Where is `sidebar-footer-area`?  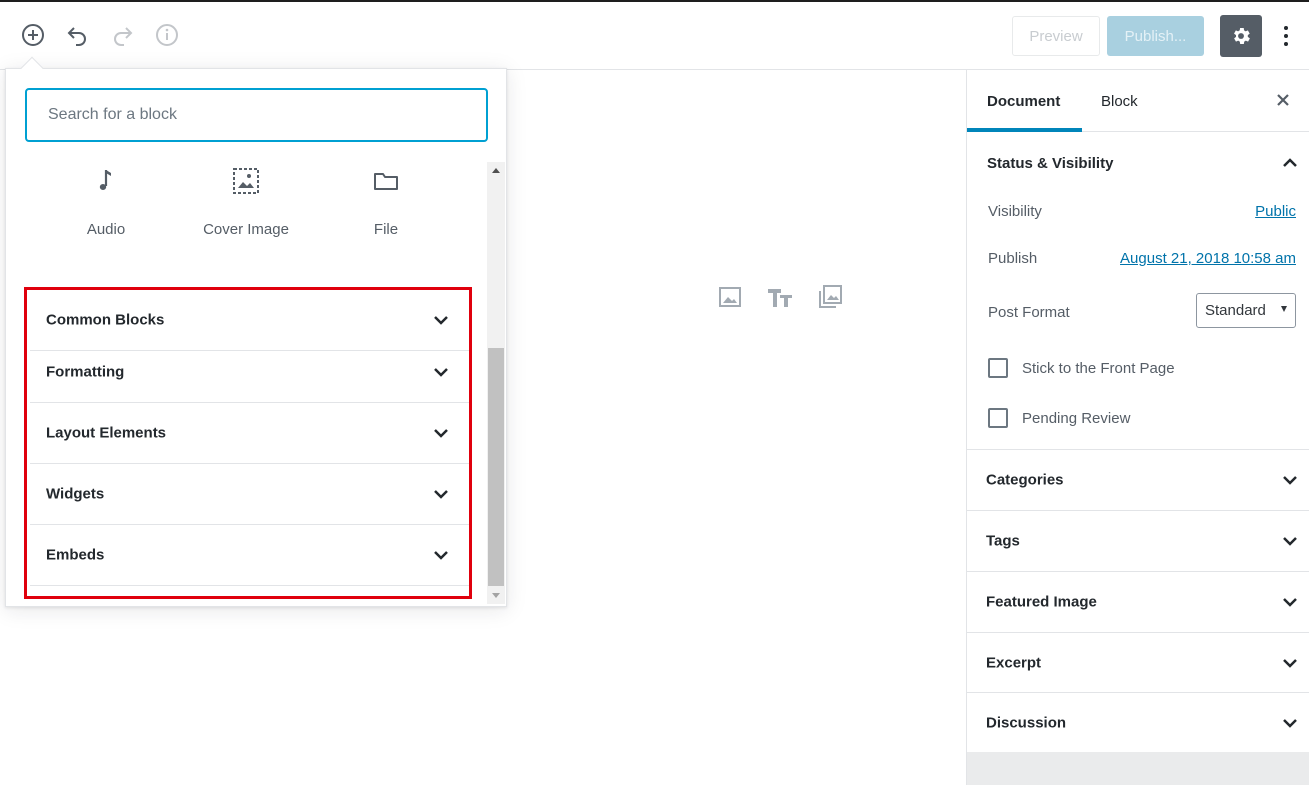 sidebar-footer-area is located at coordinates (1138, 768).